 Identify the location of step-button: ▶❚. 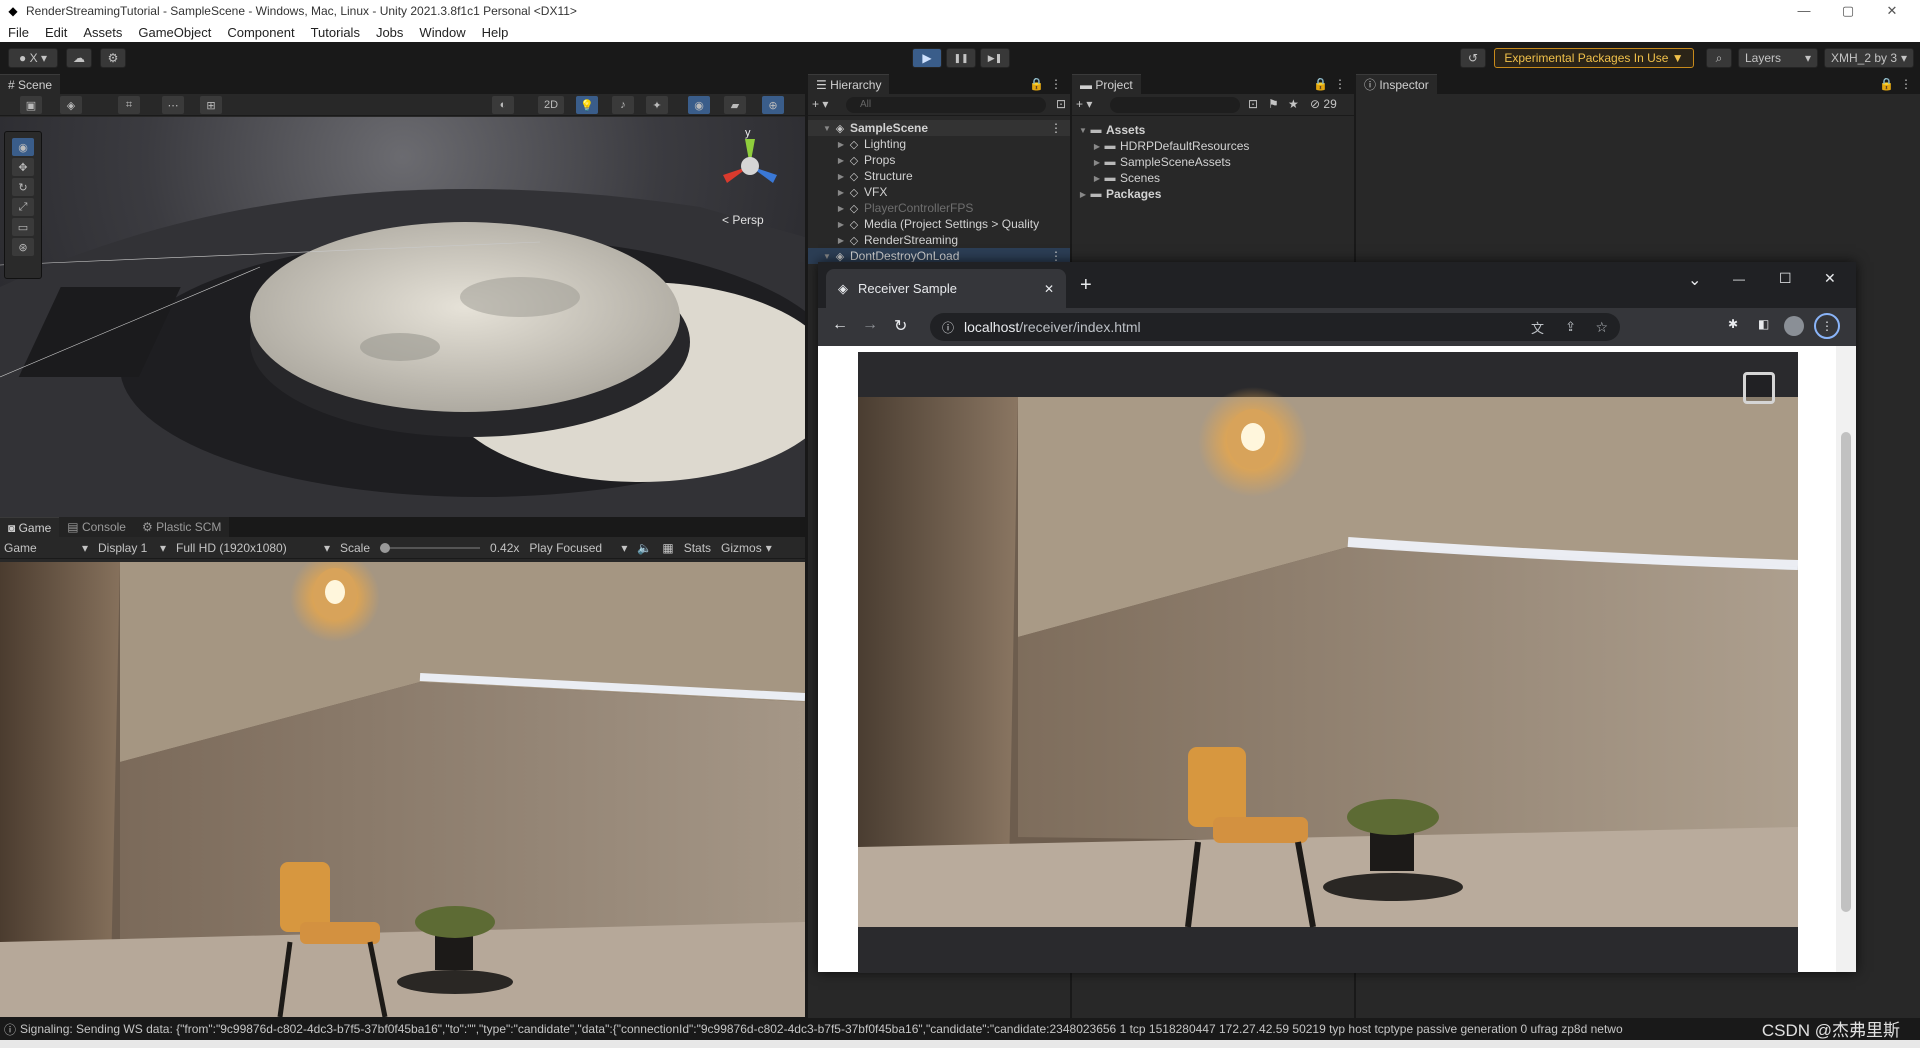
(995, 58).